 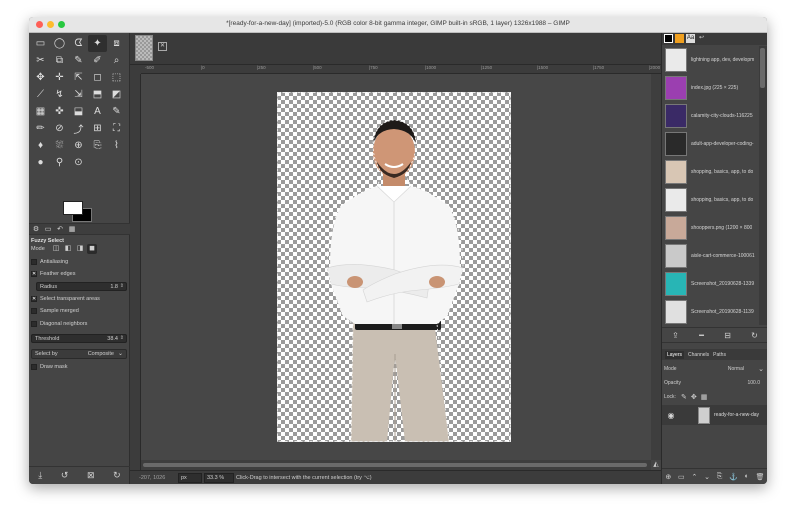 What do you see at coordinates (91, 475) in the screenshot?
I see `delete-options-icon: ⊠` at bounding box center [91, 475].